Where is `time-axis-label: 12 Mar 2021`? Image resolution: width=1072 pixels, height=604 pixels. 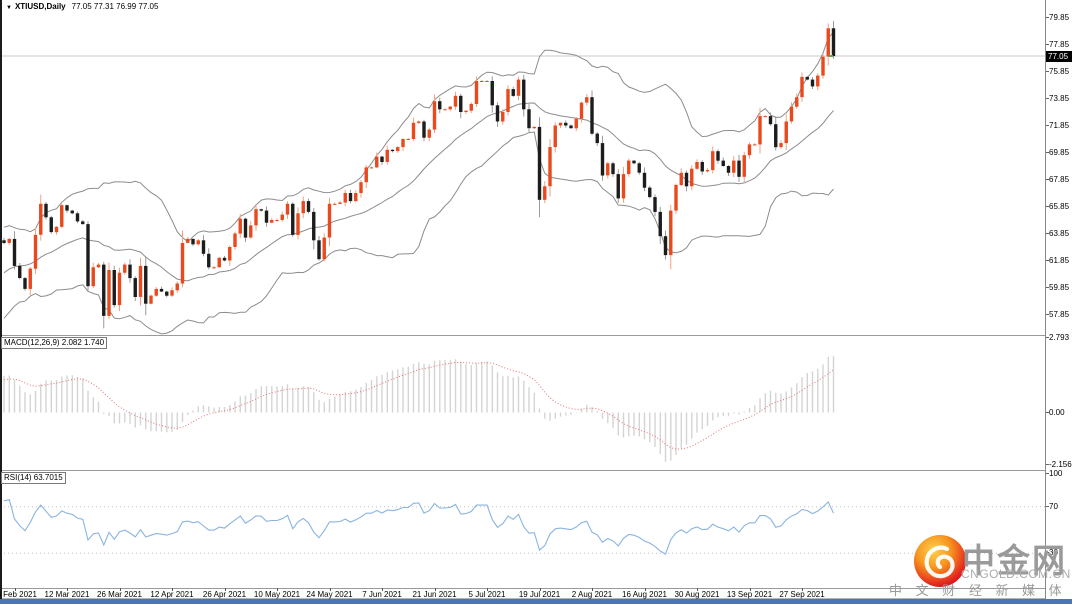 time-axis-label: 12 Mar 2021 is located at coordinates (67, 594).